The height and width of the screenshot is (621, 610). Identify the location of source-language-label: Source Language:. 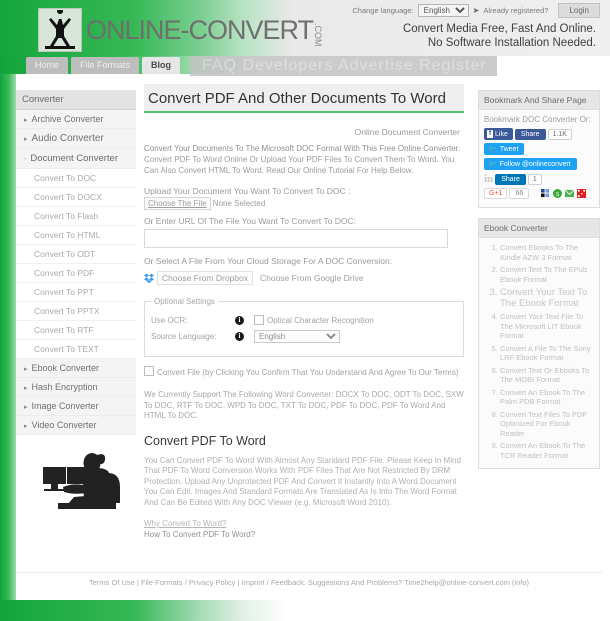
(184, 336).